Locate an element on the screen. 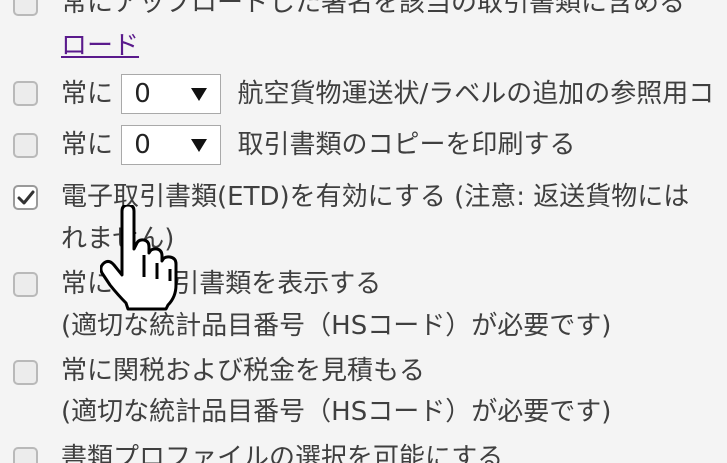  airwaybill-suffix: 航空貨物運送状/ラベルの追加の参照用コ is located at coordinates (476, 94).